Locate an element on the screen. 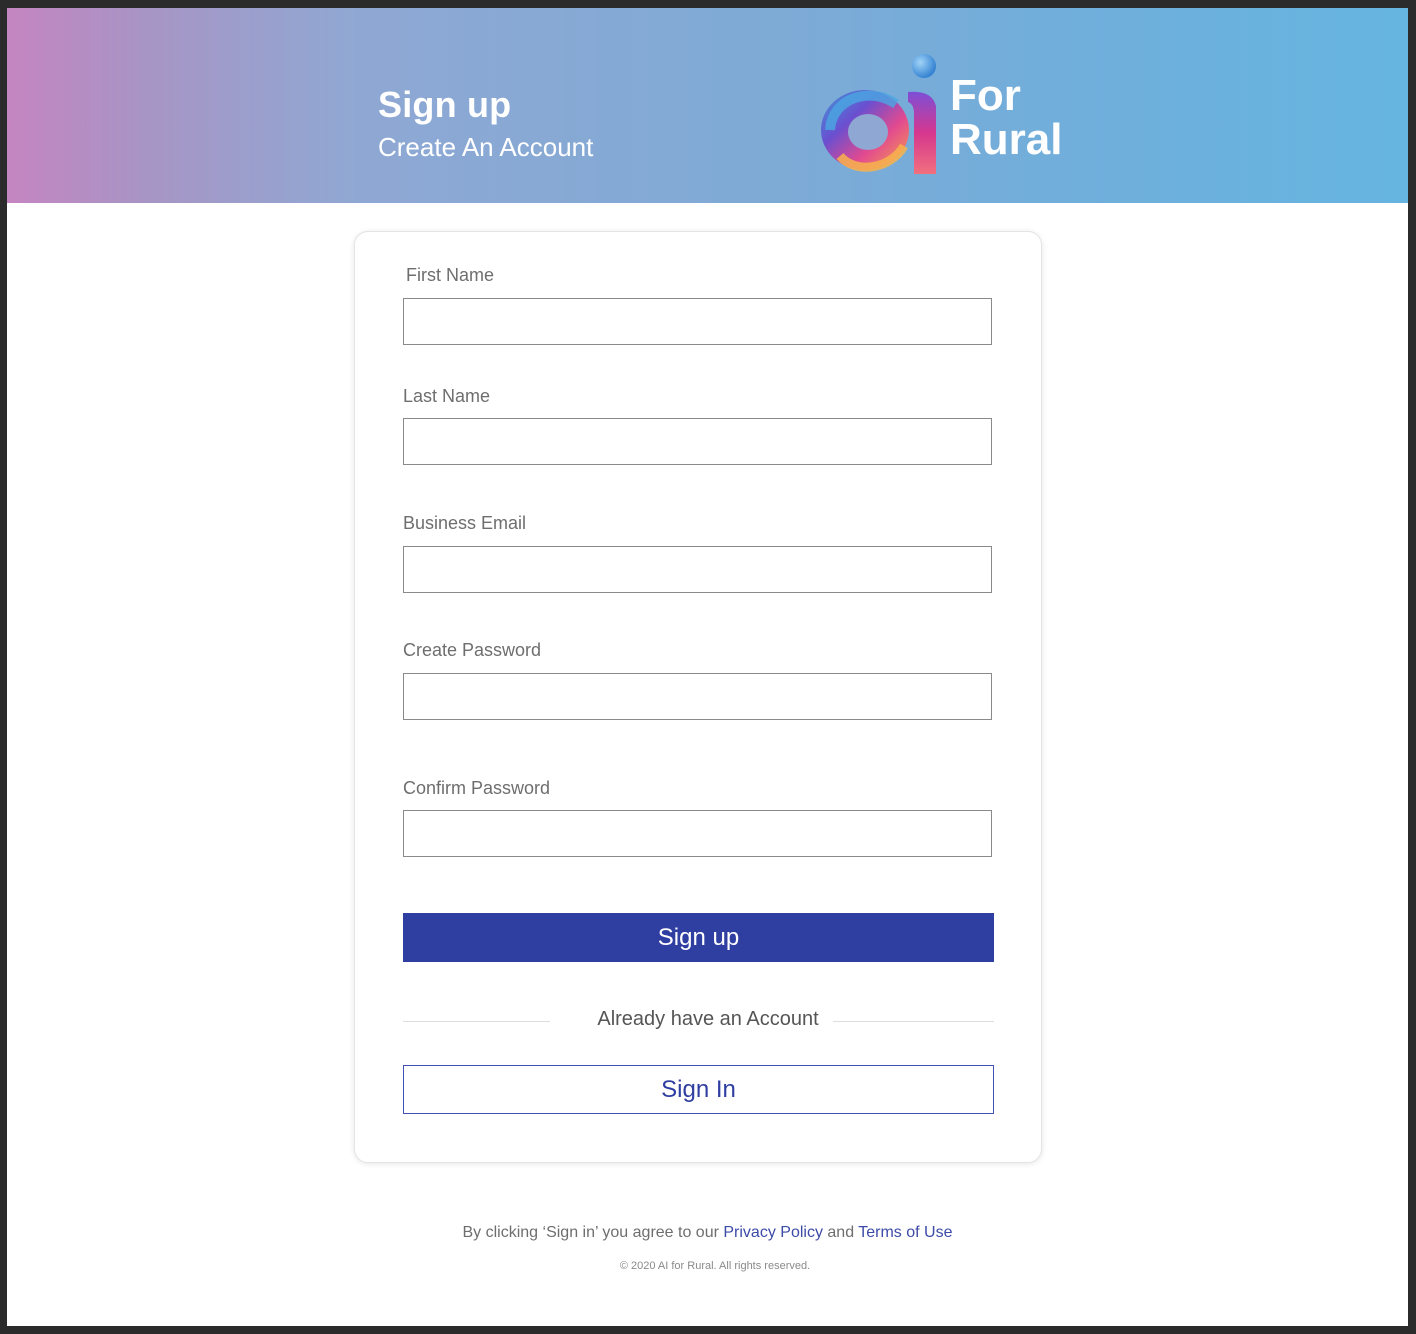 This screenshot has width=1416, height=1334. first-name-field is located at coordinates (697, 321).